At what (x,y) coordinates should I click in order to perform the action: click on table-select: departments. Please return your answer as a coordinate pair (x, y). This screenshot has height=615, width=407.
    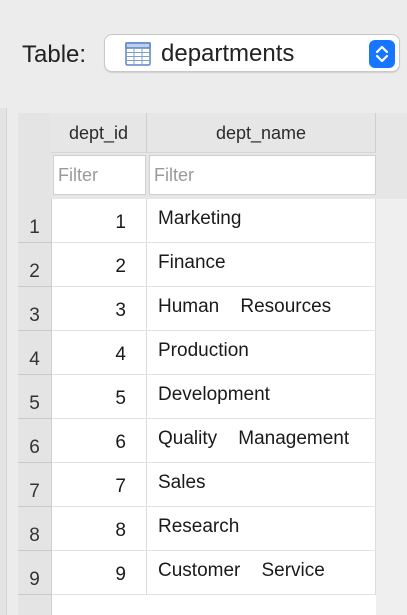
    Looking at the image, I should click on (252, 53).